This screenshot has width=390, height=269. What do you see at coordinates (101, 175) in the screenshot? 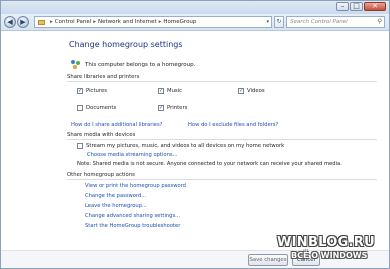
I see `other-actions-header: Other homegroup actions` at bounding box center [101, 175].